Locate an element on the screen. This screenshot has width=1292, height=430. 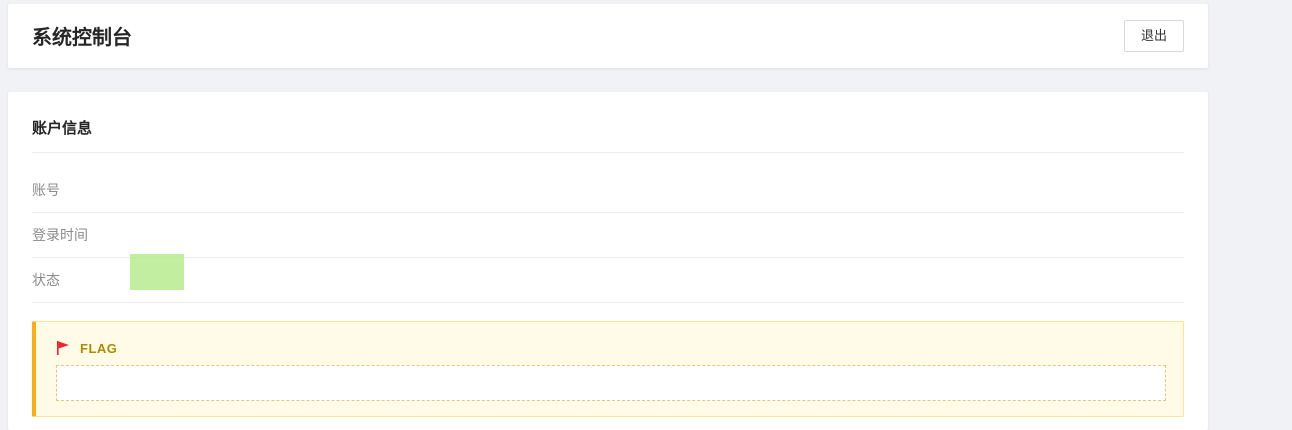
status-row: 状态 is located at coordinates (608, 278).